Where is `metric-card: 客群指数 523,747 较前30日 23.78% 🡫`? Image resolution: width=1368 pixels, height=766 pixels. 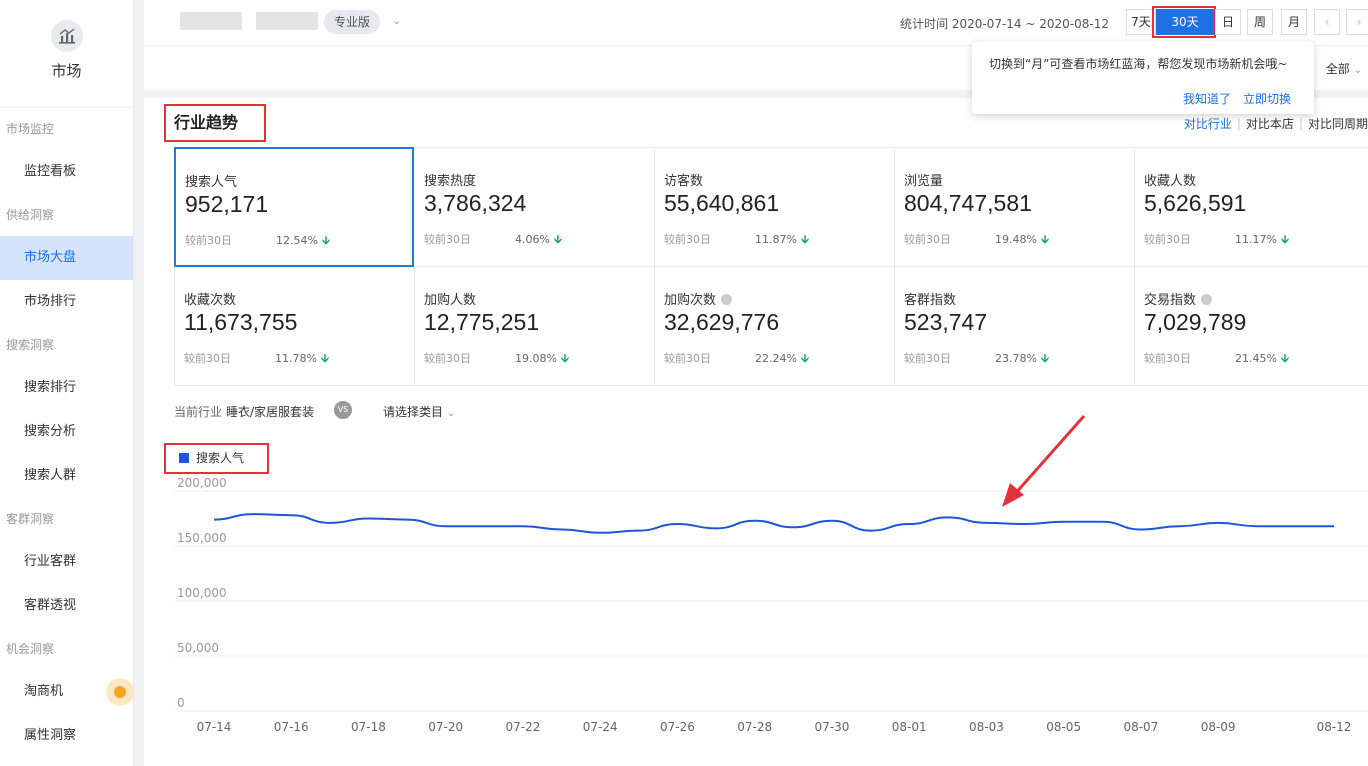 metric-card: 客群指数 523,747 较前30日 23.78% 🡫 is located at coordinates (1015, 326).